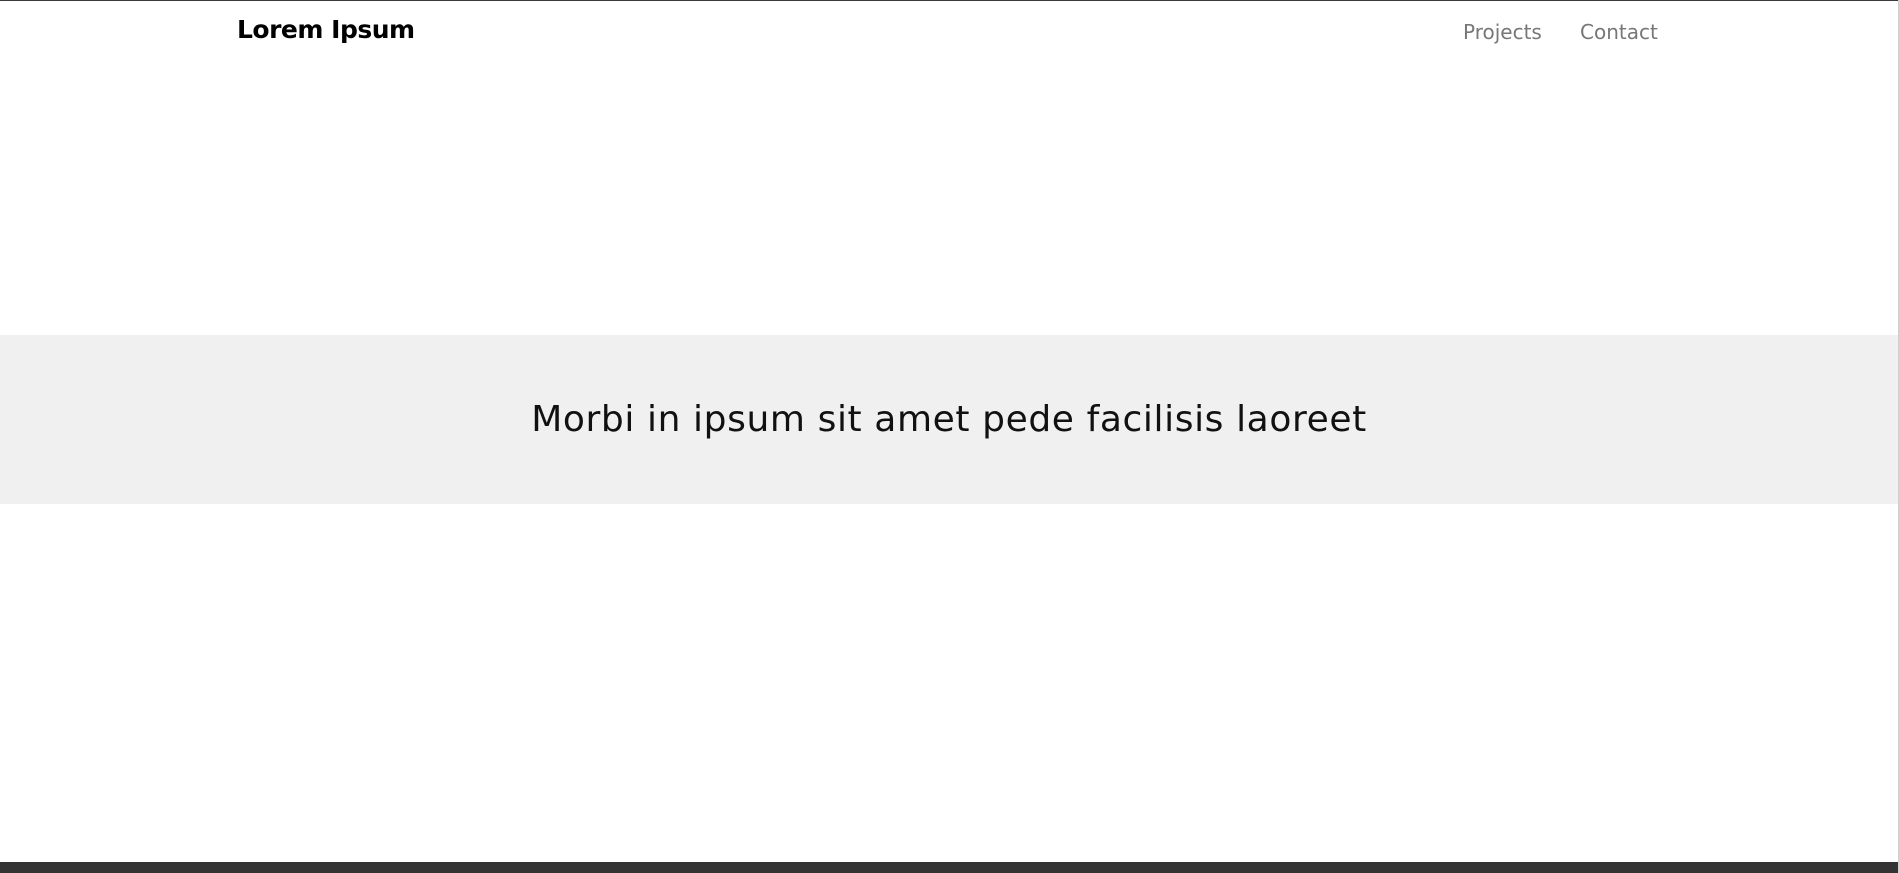 This screenshot has height=873, width=1899. What do you see at coordinates (1502, 32) in the screenshot?
I see `nav-link-projects: Projects` at bounding box center [1502, 32].